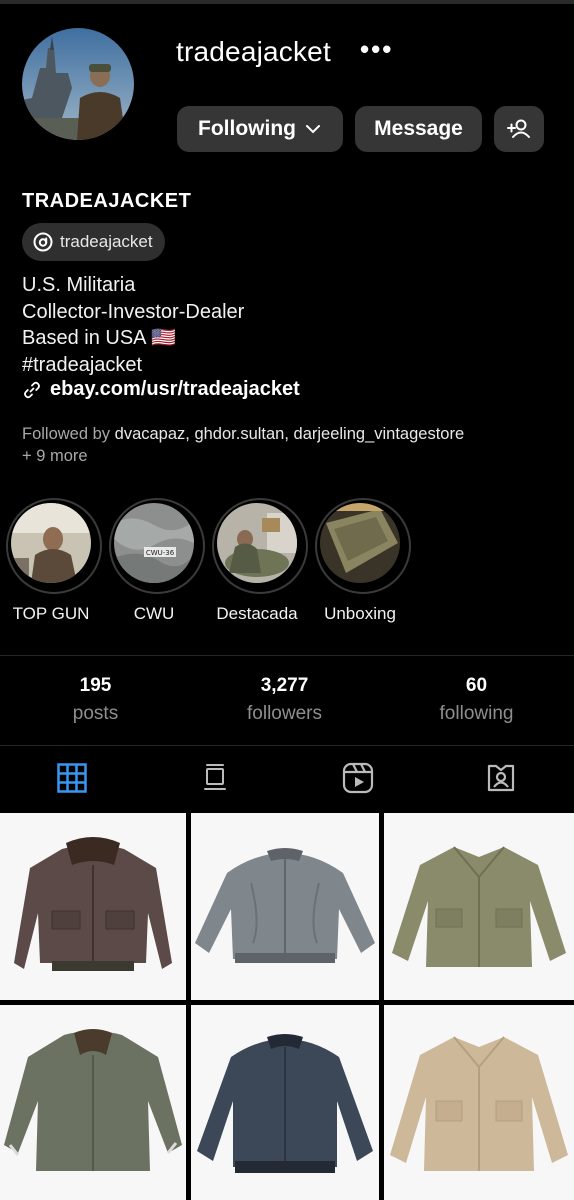 This screenshot has height=1200, width=574. I want to click on stat-followers-label: followers, so click(284, 713).